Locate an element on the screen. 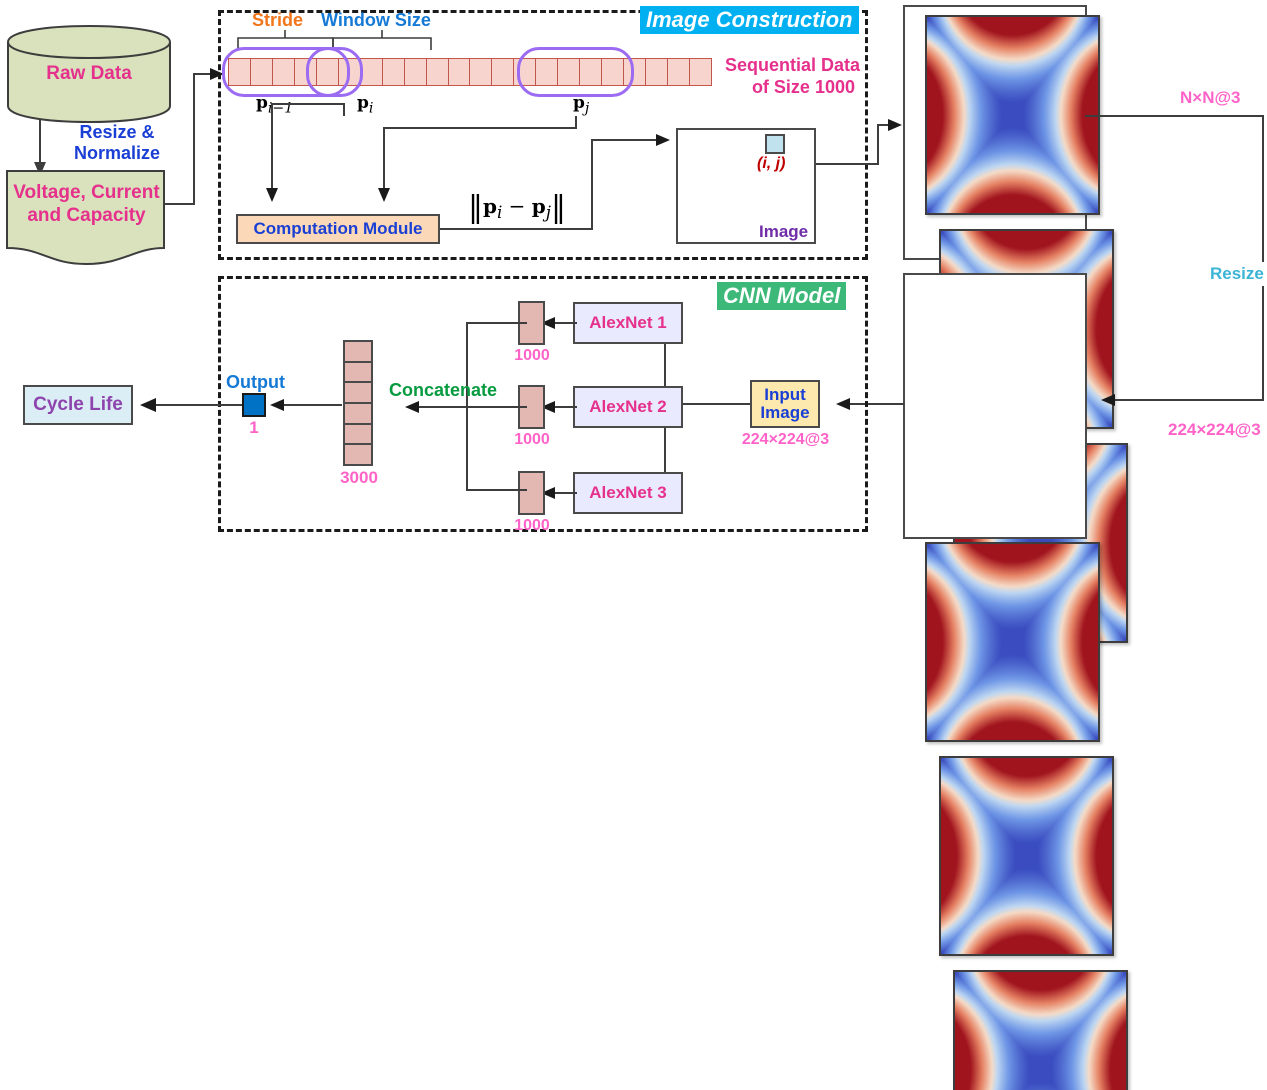 This screenshot has height=1090, width=1267. processed-label-line1: Voltage, Current is located at coordinates (86, 192).